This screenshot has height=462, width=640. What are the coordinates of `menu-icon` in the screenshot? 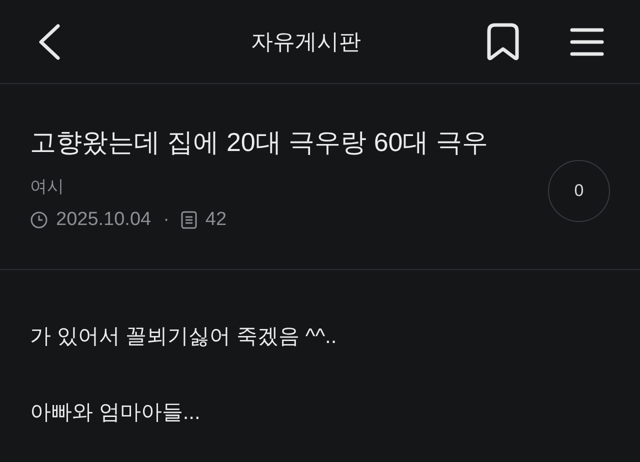 It's located at (587, 42).